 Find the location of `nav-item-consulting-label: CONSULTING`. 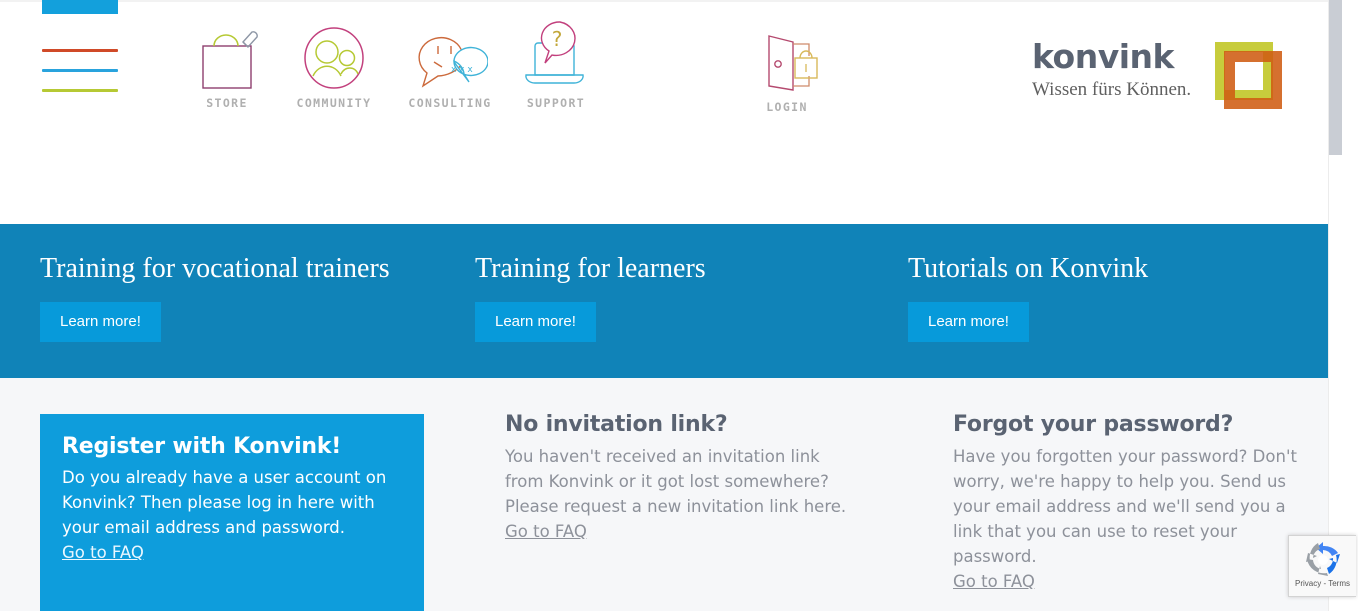

nav-item-consulting-label: CONSULTING is located at coordinates (450, 103).